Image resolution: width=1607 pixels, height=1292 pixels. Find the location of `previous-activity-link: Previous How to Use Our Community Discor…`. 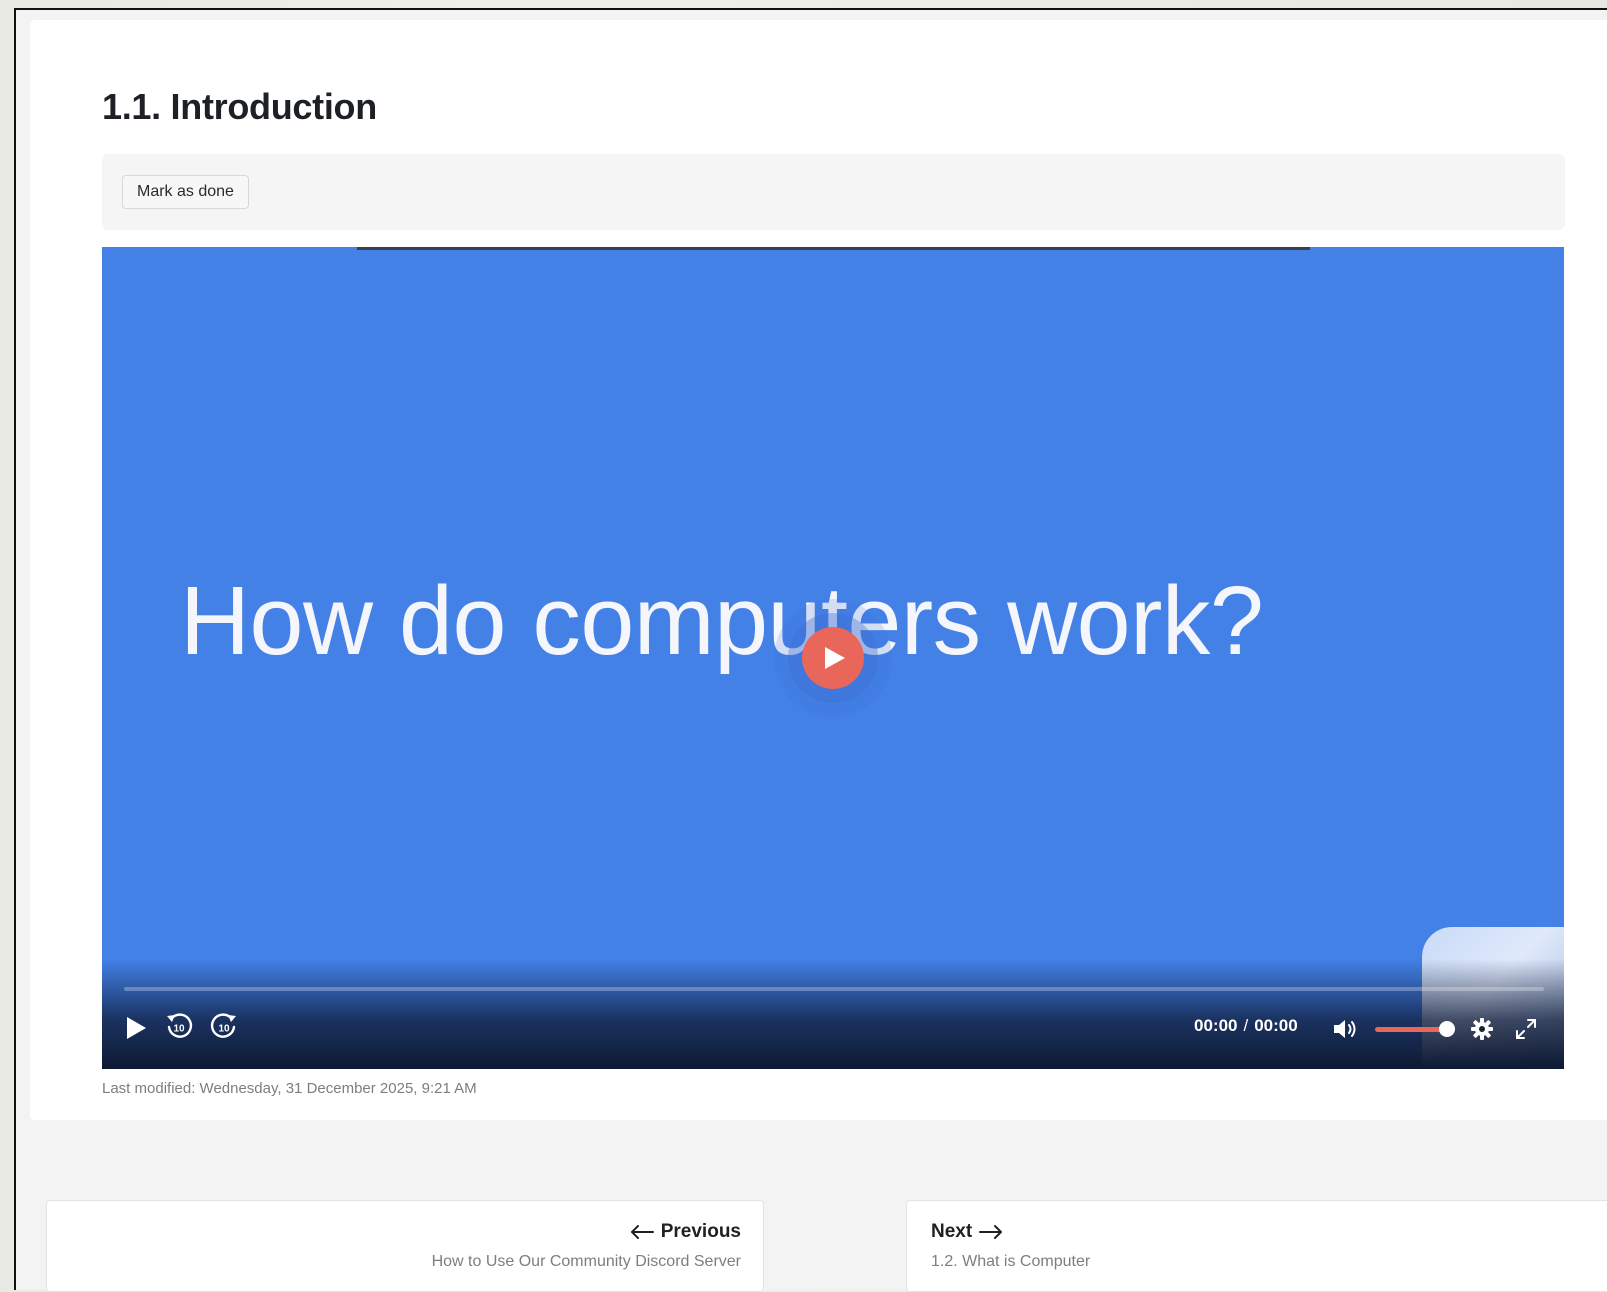

previous-activity-link: Previous How to Use Our Community Discor… is located at coordinates (405, 1246).